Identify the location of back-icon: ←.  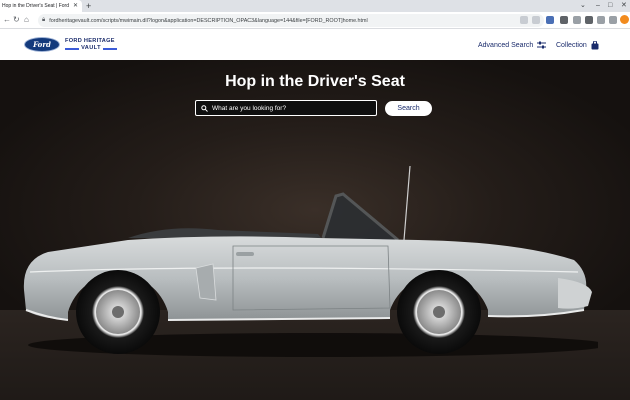
(7, 20).